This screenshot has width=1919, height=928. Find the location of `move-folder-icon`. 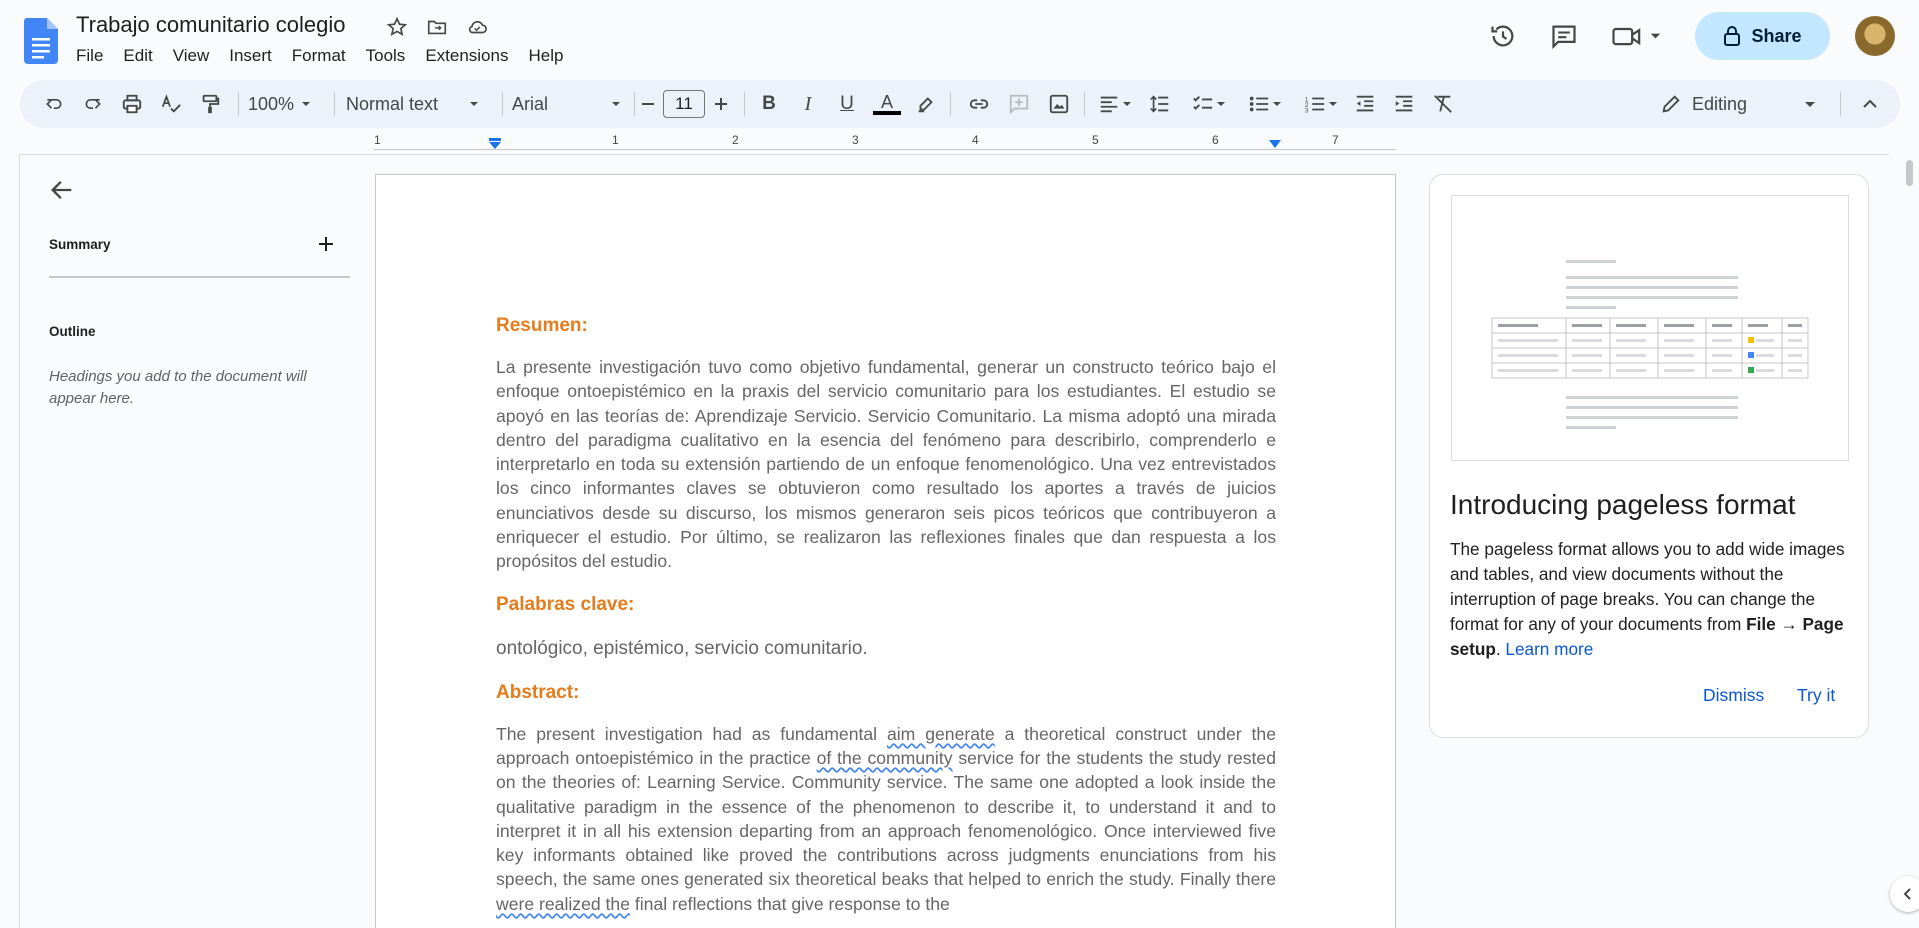

move-folder-icon is located at coordinates (437, 27).